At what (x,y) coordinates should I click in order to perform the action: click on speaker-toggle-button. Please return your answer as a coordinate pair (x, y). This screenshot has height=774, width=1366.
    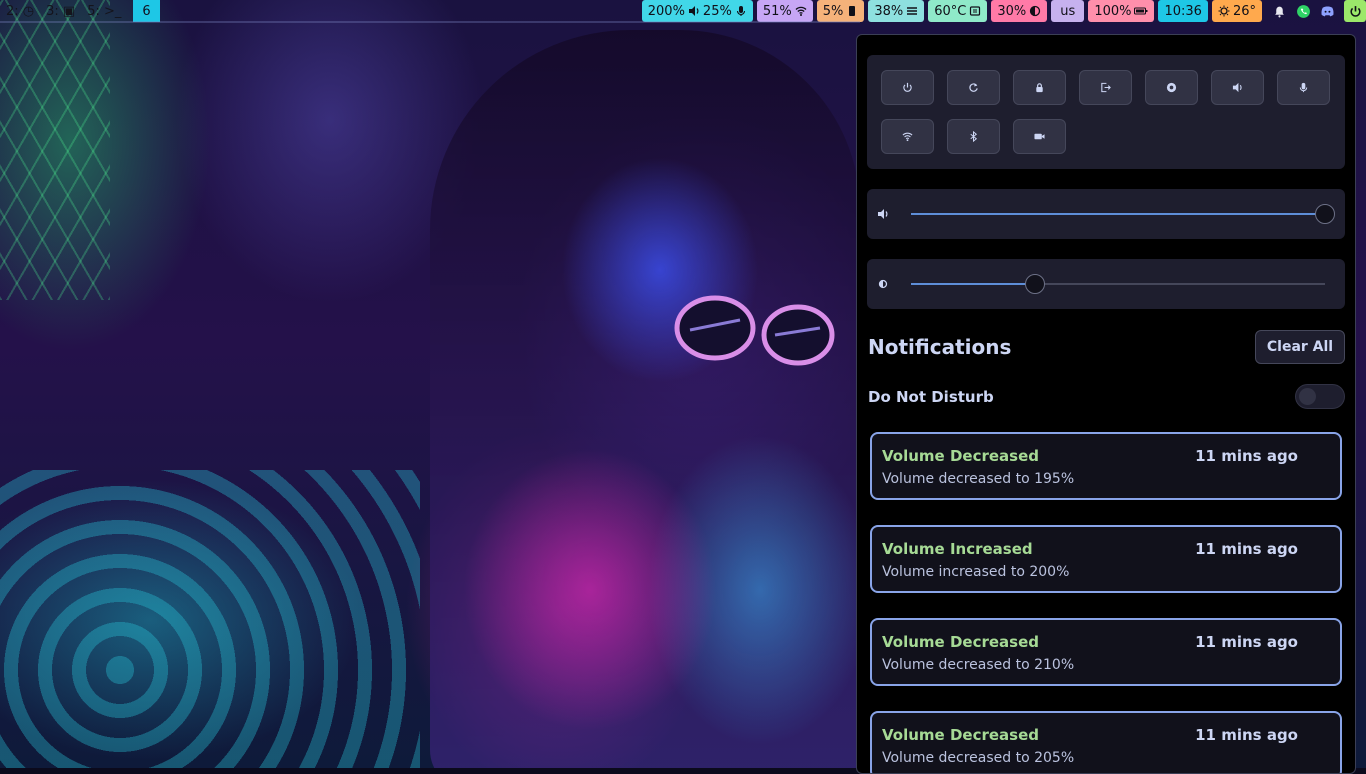
    Looking at the image, I should click on (1237, 87).